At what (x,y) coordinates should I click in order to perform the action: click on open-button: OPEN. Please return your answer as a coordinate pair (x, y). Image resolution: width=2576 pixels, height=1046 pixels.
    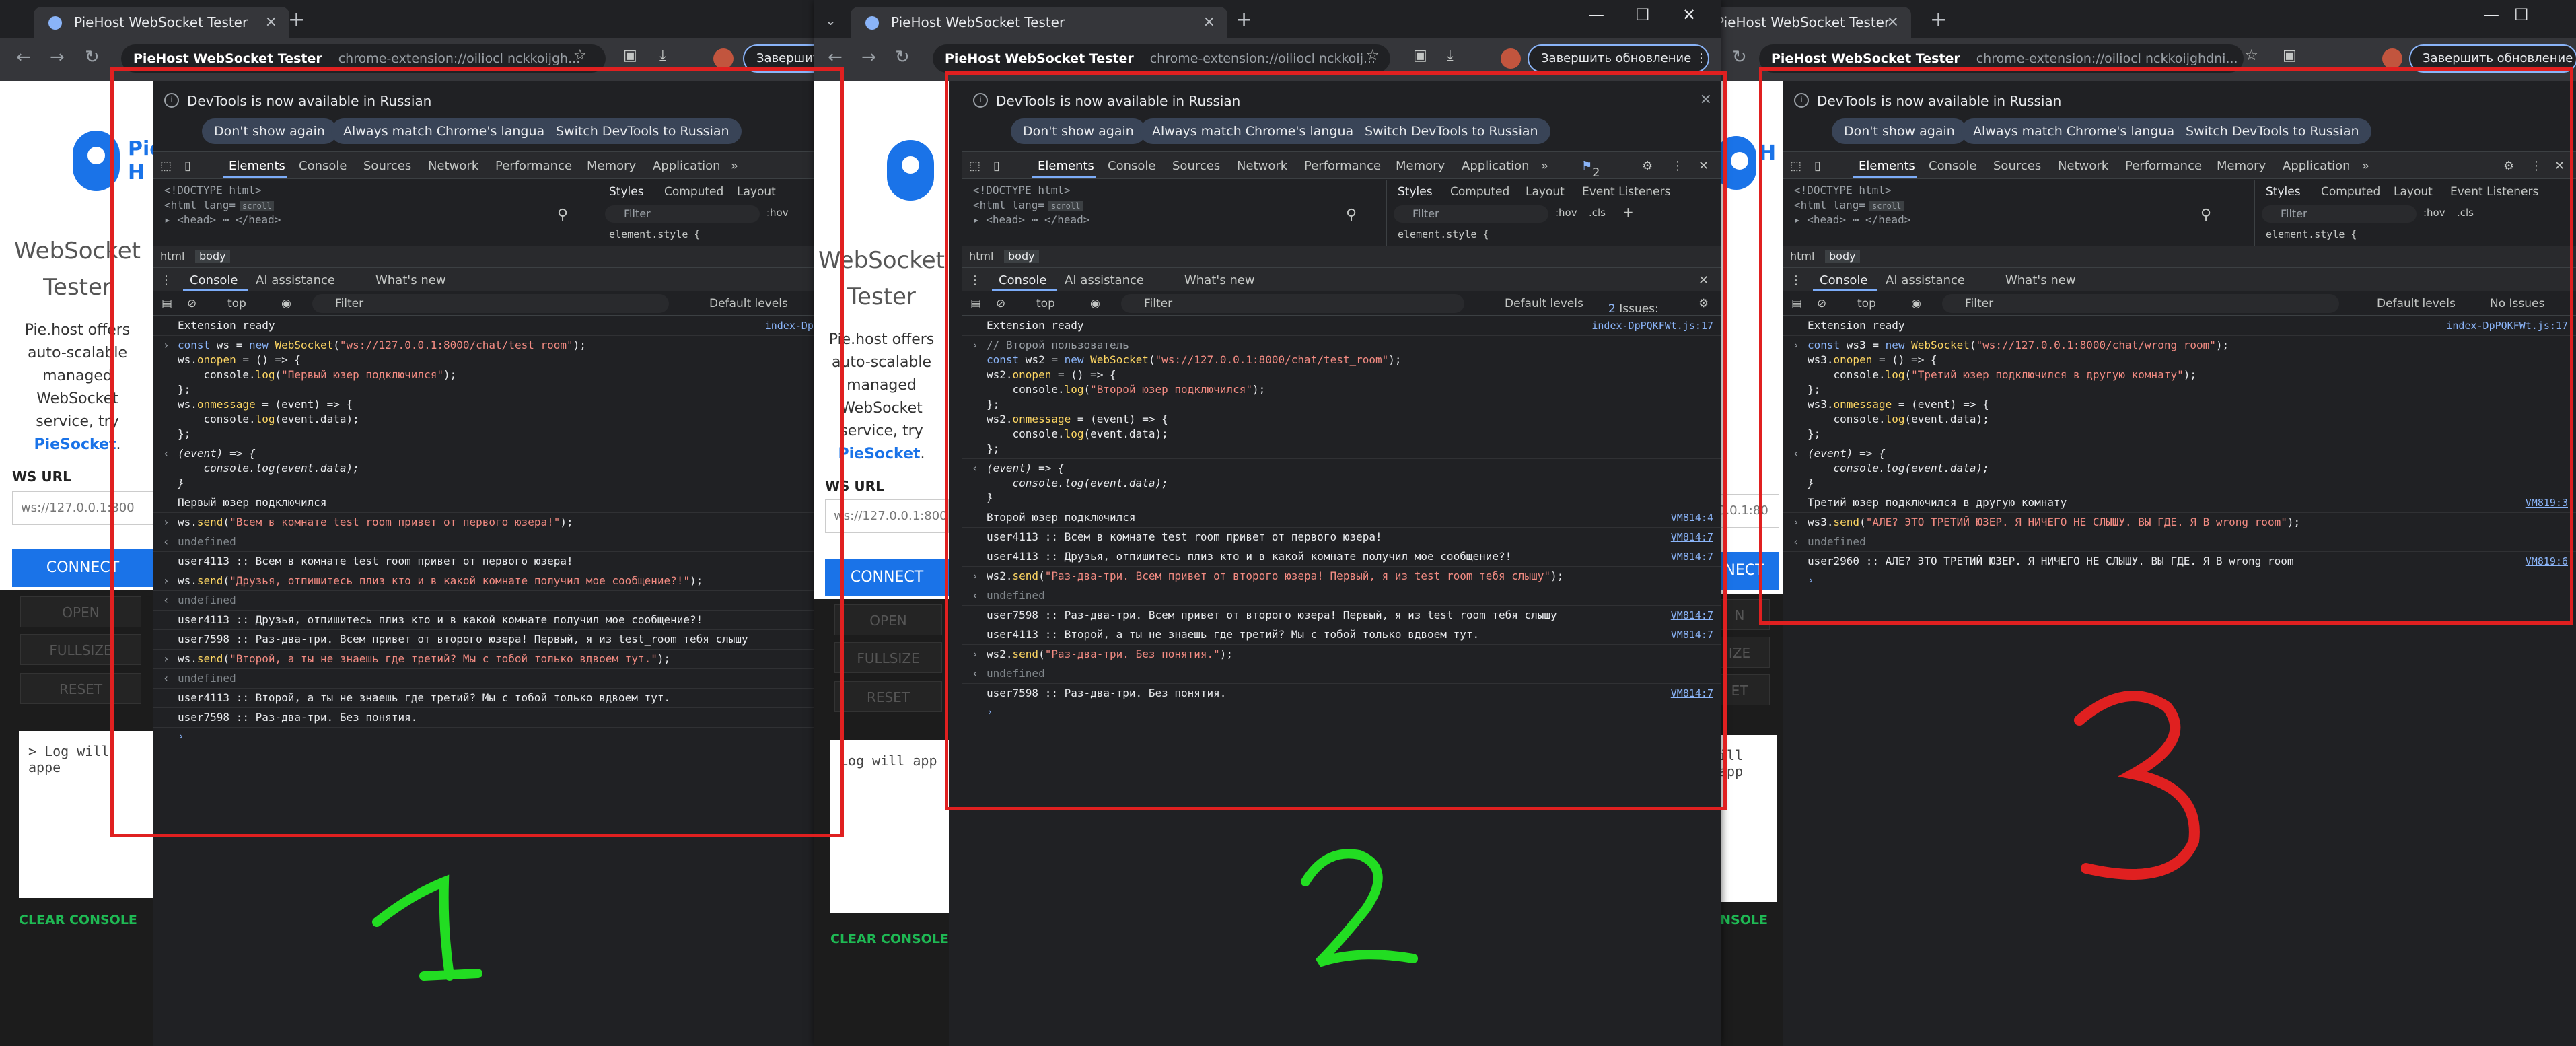
    Looking at the image, I should click on (80, 611).